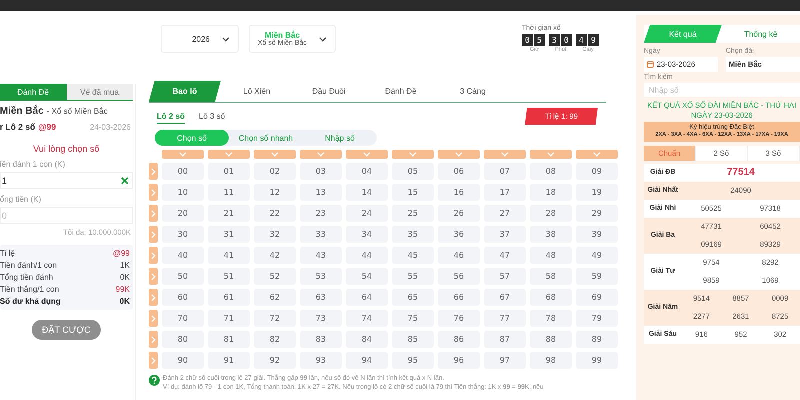 Image resolution: width=800 pixels, height=400 pixels. What do you see at coordinates (597, 192) in the screenshot?
I see `number-cell: 19` at bounding box center [597, 192].